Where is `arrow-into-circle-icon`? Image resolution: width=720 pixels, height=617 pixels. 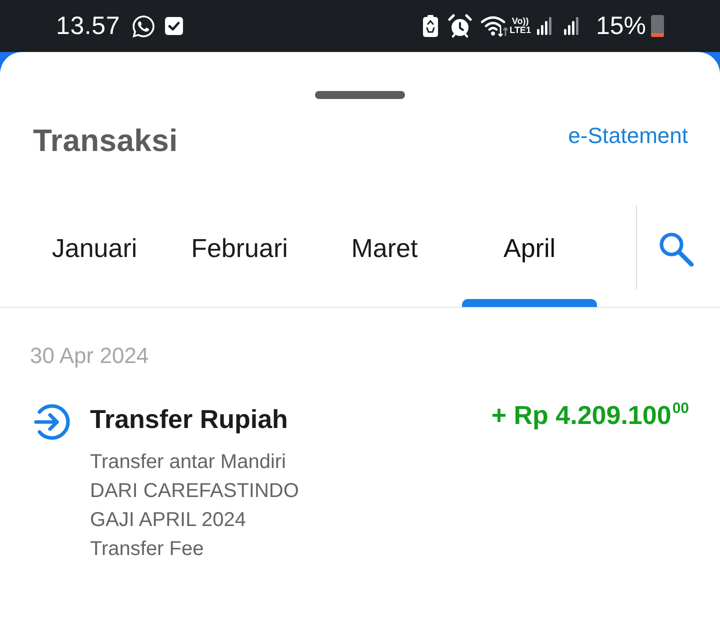 arrow-into-circle-icon is located at coordinates (52, 422).